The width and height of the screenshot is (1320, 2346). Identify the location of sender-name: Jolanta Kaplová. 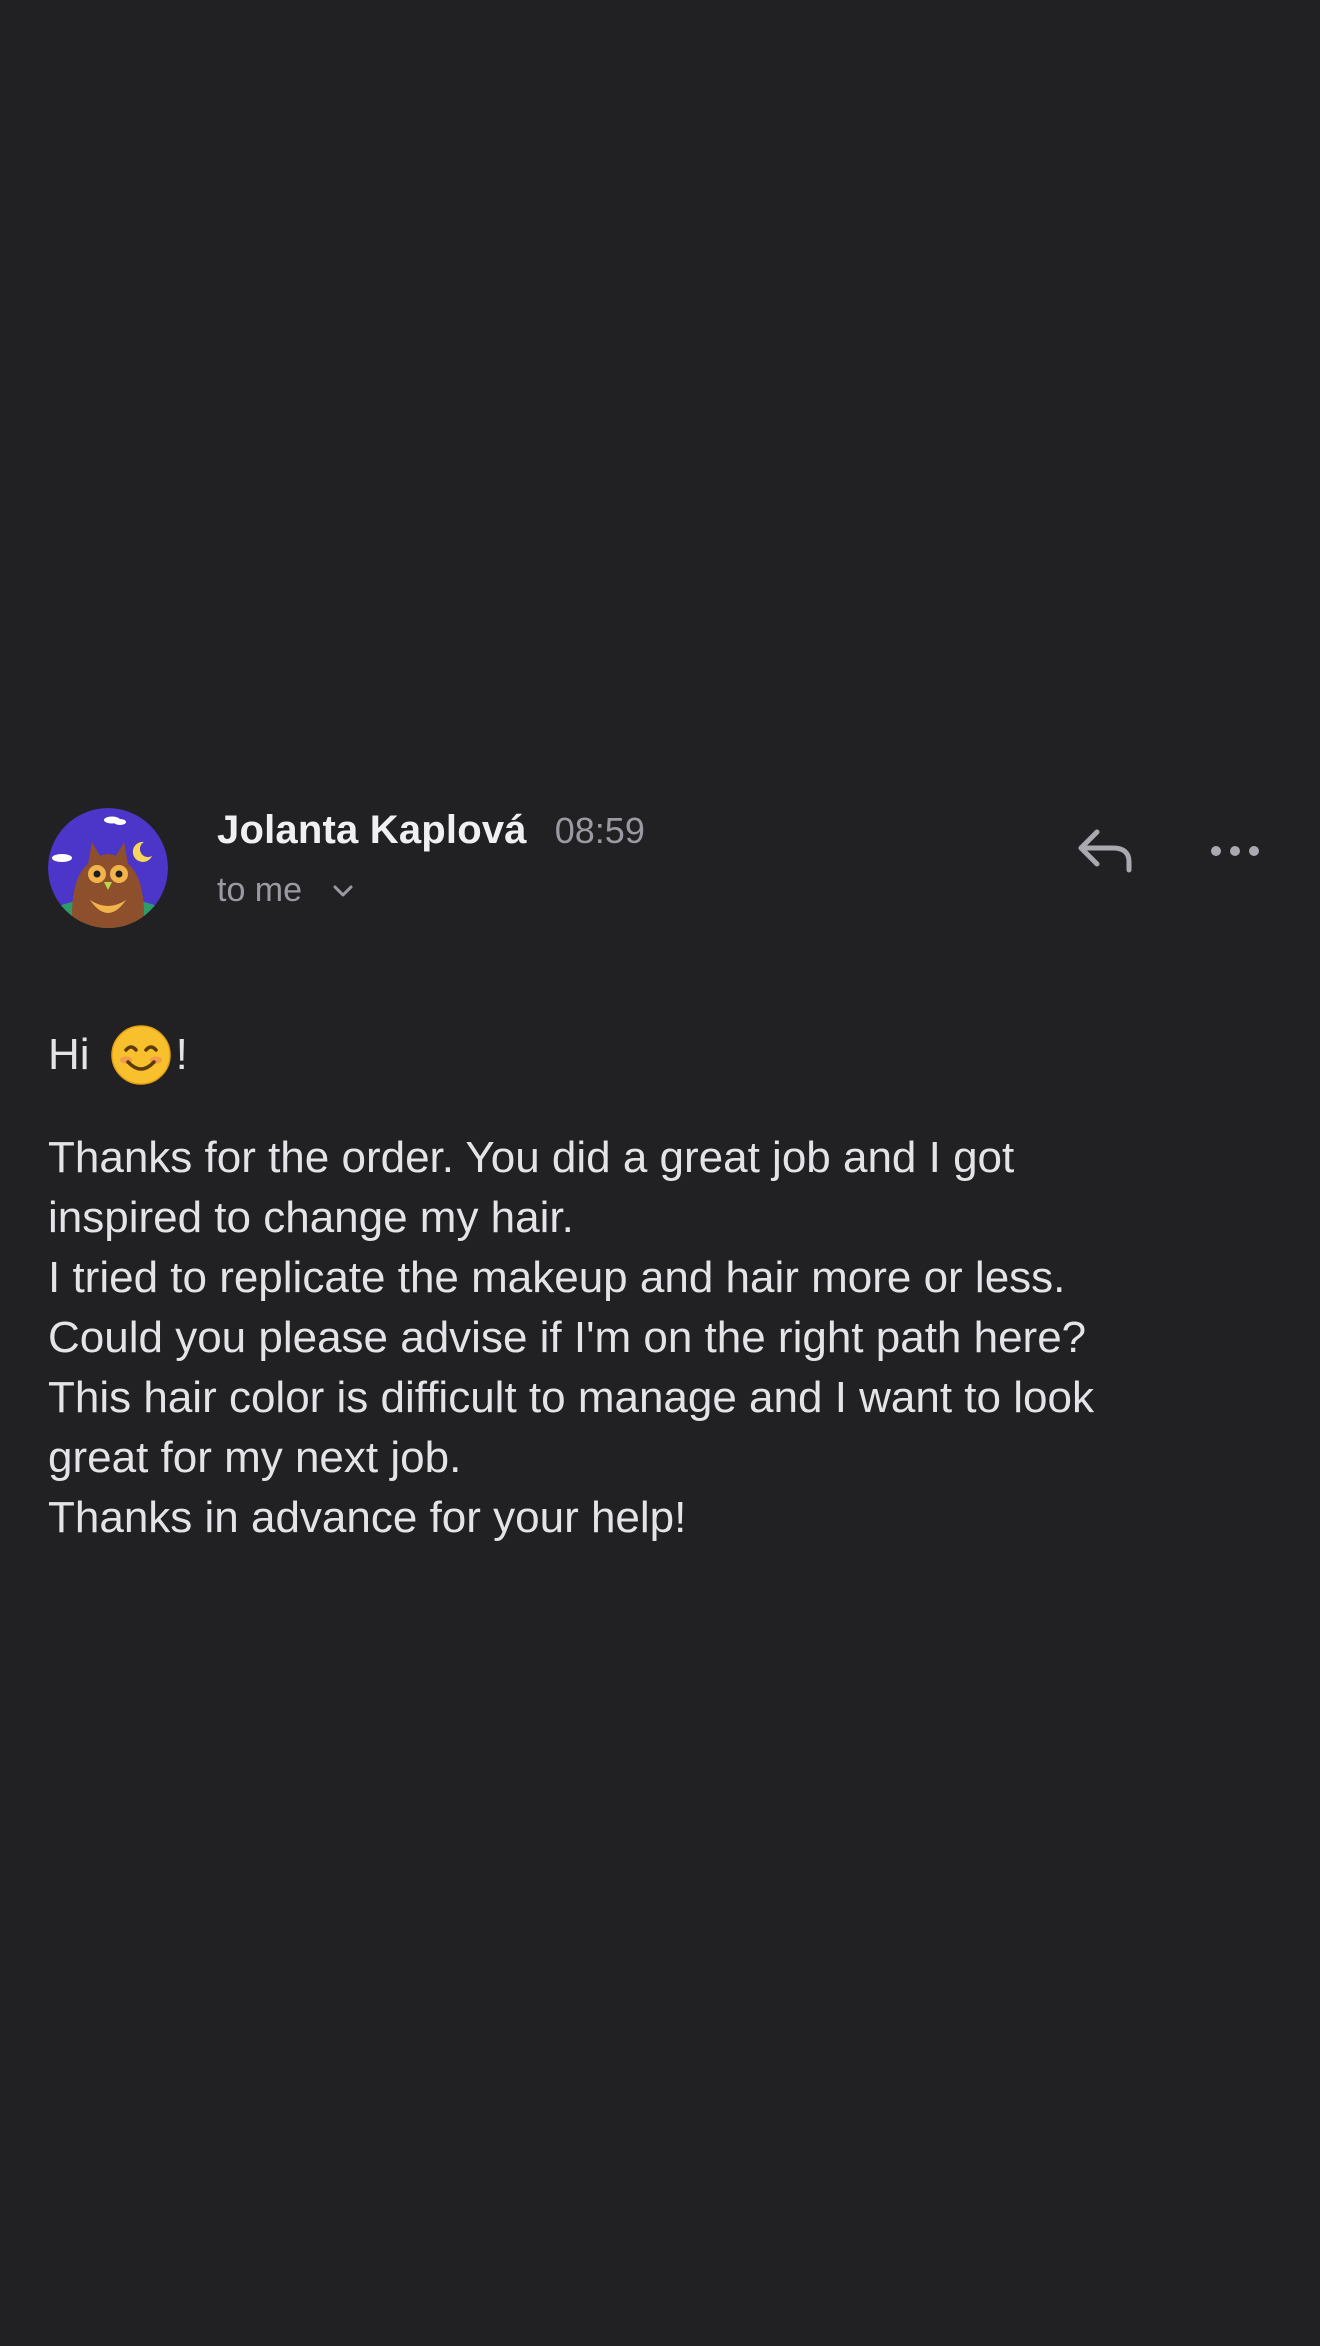
(372, 830).